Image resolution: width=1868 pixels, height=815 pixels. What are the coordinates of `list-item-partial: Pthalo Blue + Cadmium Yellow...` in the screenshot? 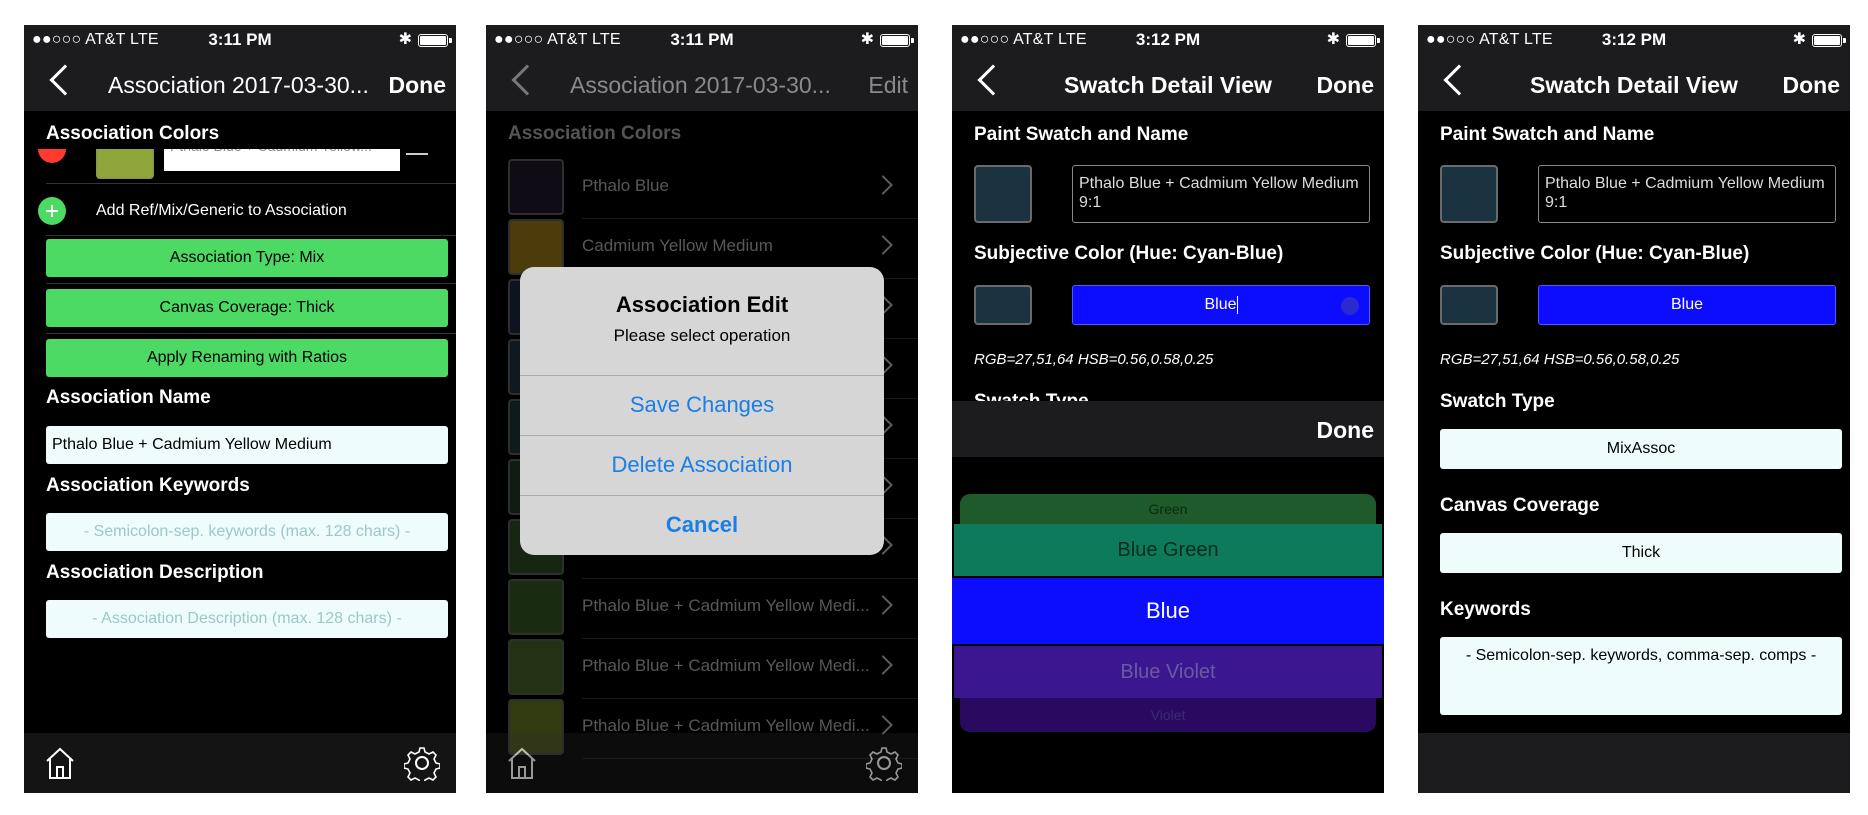 It's located at (240, 165).